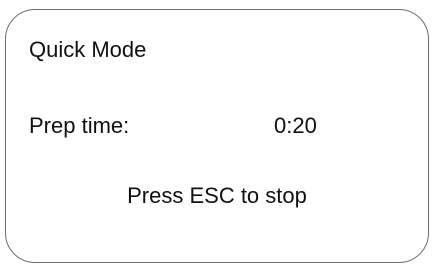  I want to click on prep-time-label: Prep time:, so click(79, 125).